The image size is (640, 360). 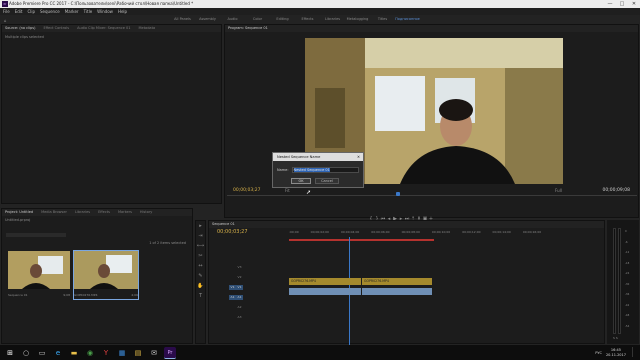 I want to click on dialog-close-icon: ✕, so click(x=358, y=157).